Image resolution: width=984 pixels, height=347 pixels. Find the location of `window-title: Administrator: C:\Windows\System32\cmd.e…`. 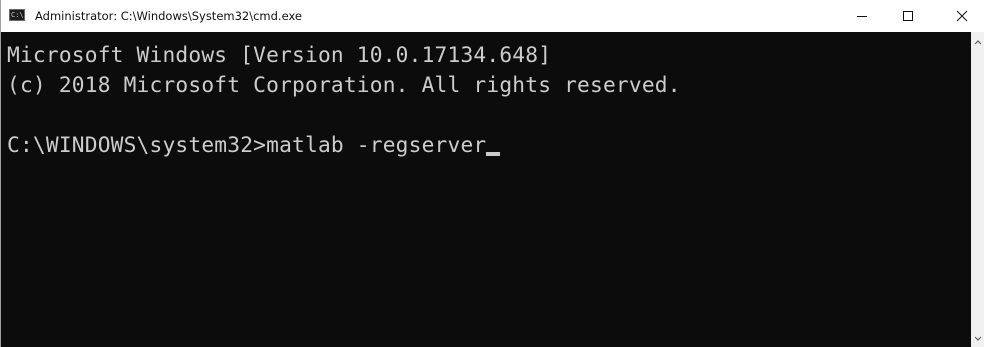

window-title: Administrator: C:\Windows\System32\cmd.e… is located at coordinates (168, 16).